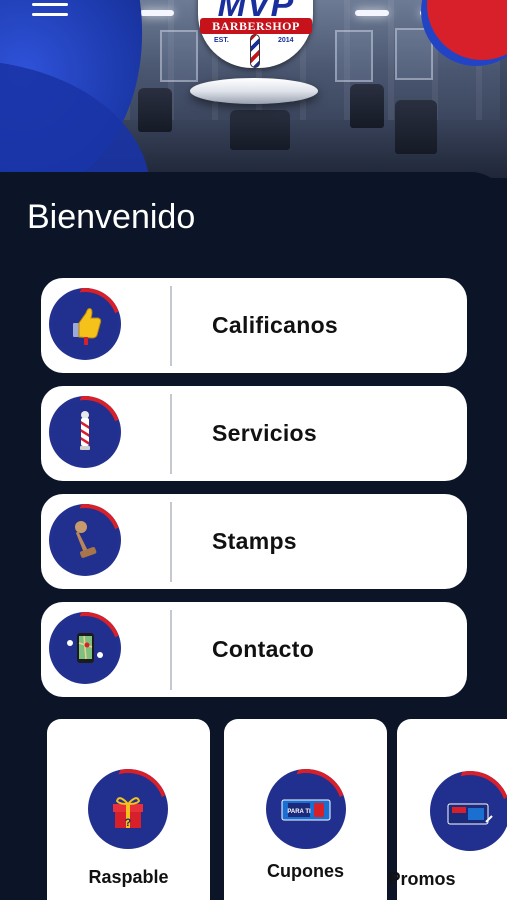 The width and height of the screenshot is (507, 900). What do you see at coordinates (275, 325) in the screenshot?
I see `menu-item-label: Calificanos` at bounding box center [275, 325].